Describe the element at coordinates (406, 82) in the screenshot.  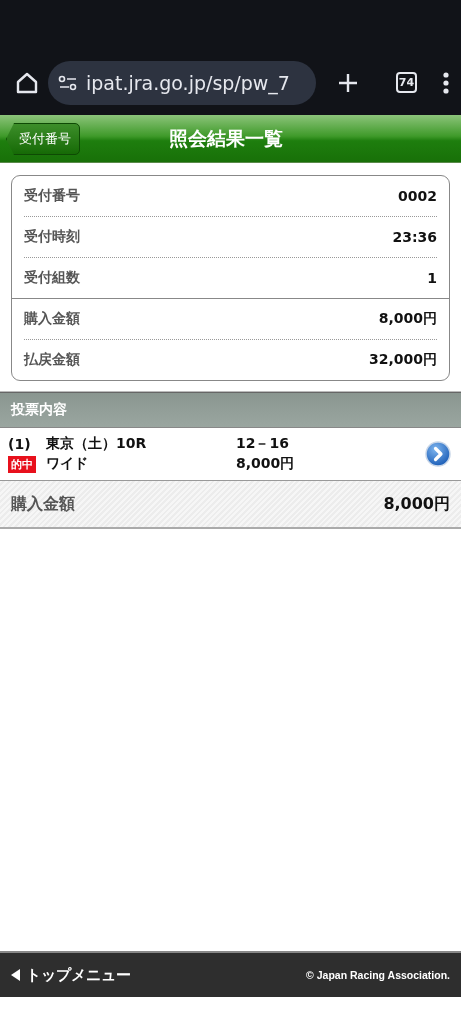
I see `tab-count: 74` at that location.